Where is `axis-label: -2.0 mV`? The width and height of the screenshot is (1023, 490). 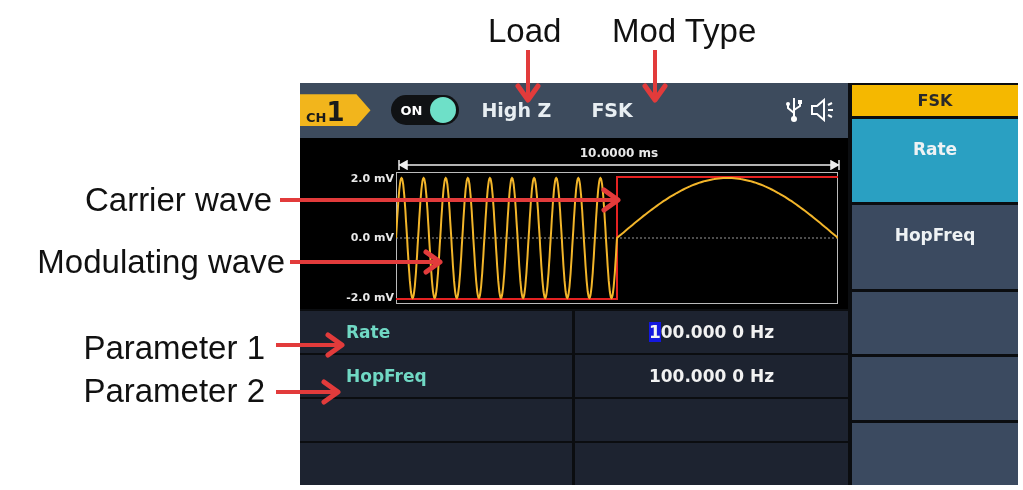
axis-label: -2.0 mV is located at coordinates (370, 297).